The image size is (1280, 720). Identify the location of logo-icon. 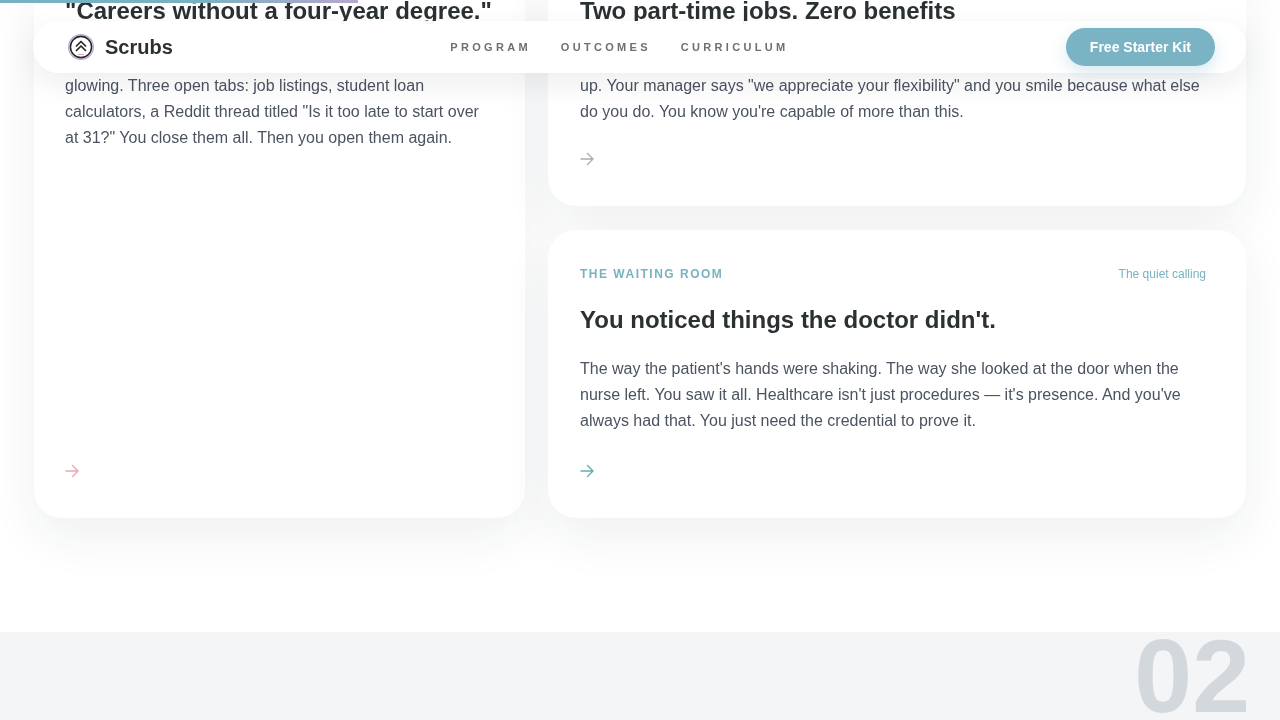
(81, 47).